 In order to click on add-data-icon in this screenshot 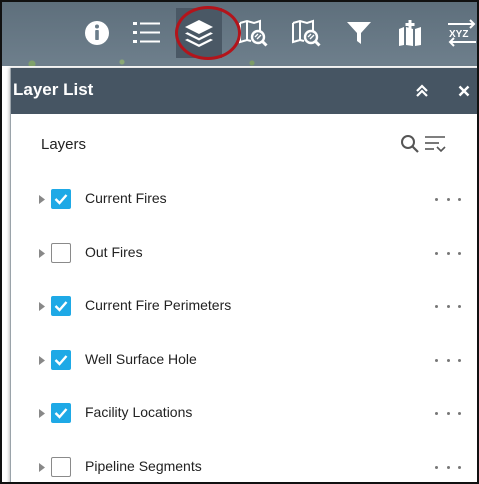, I will do `click(410, 33)`.